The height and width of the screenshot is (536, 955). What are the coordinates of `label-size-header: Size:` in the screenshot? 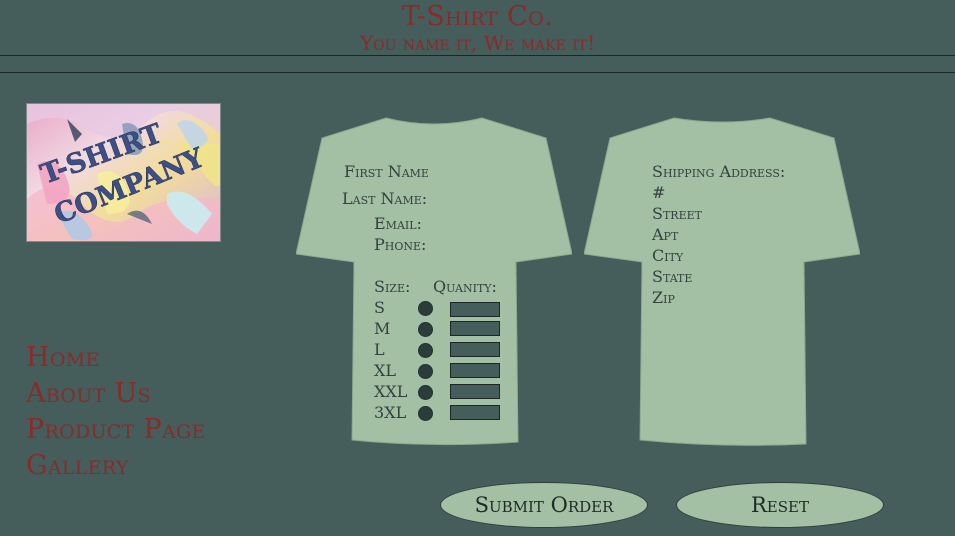 It's located at (392, 286).